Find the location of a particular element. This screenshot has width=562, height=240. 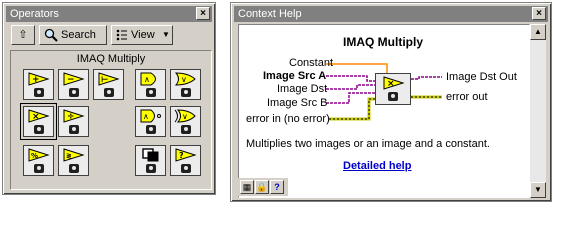

and-vi-icon: ∧ is located at coordinates (150, 84).